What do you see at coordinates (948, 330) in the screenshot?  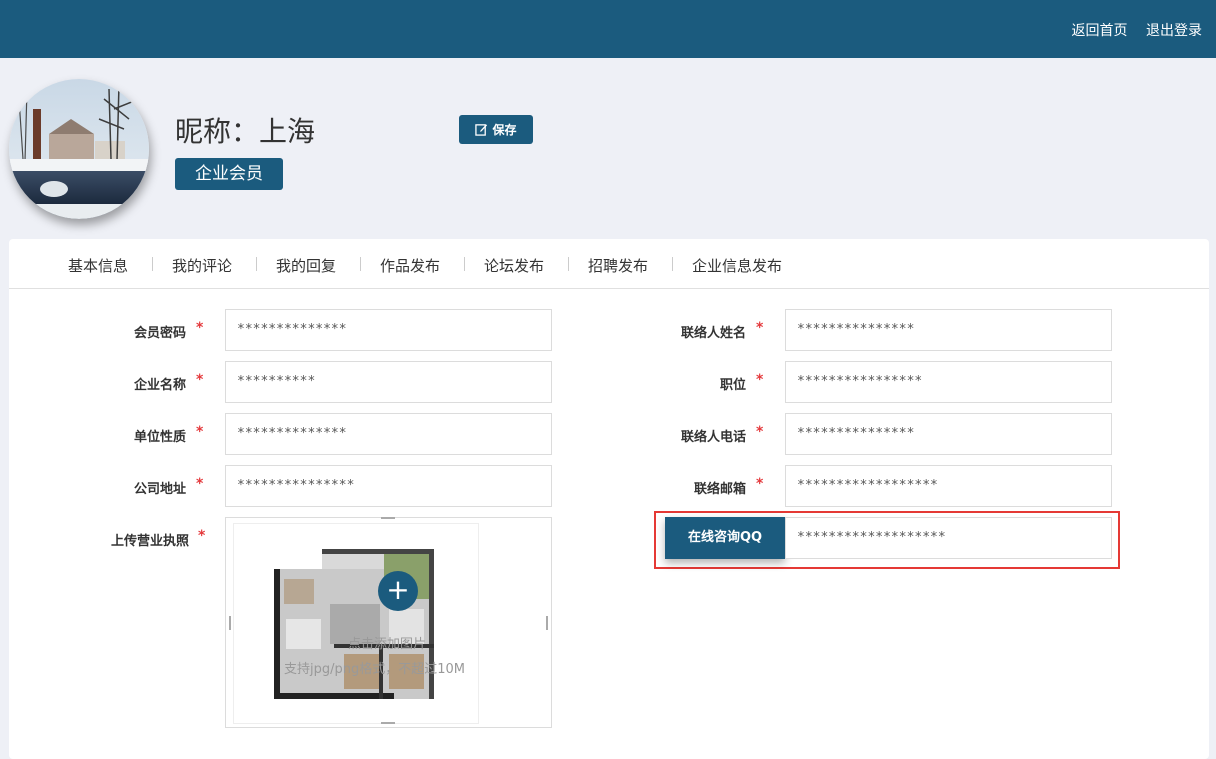 I see `contact-name-field: ***************` at bounding box center [948, 330].